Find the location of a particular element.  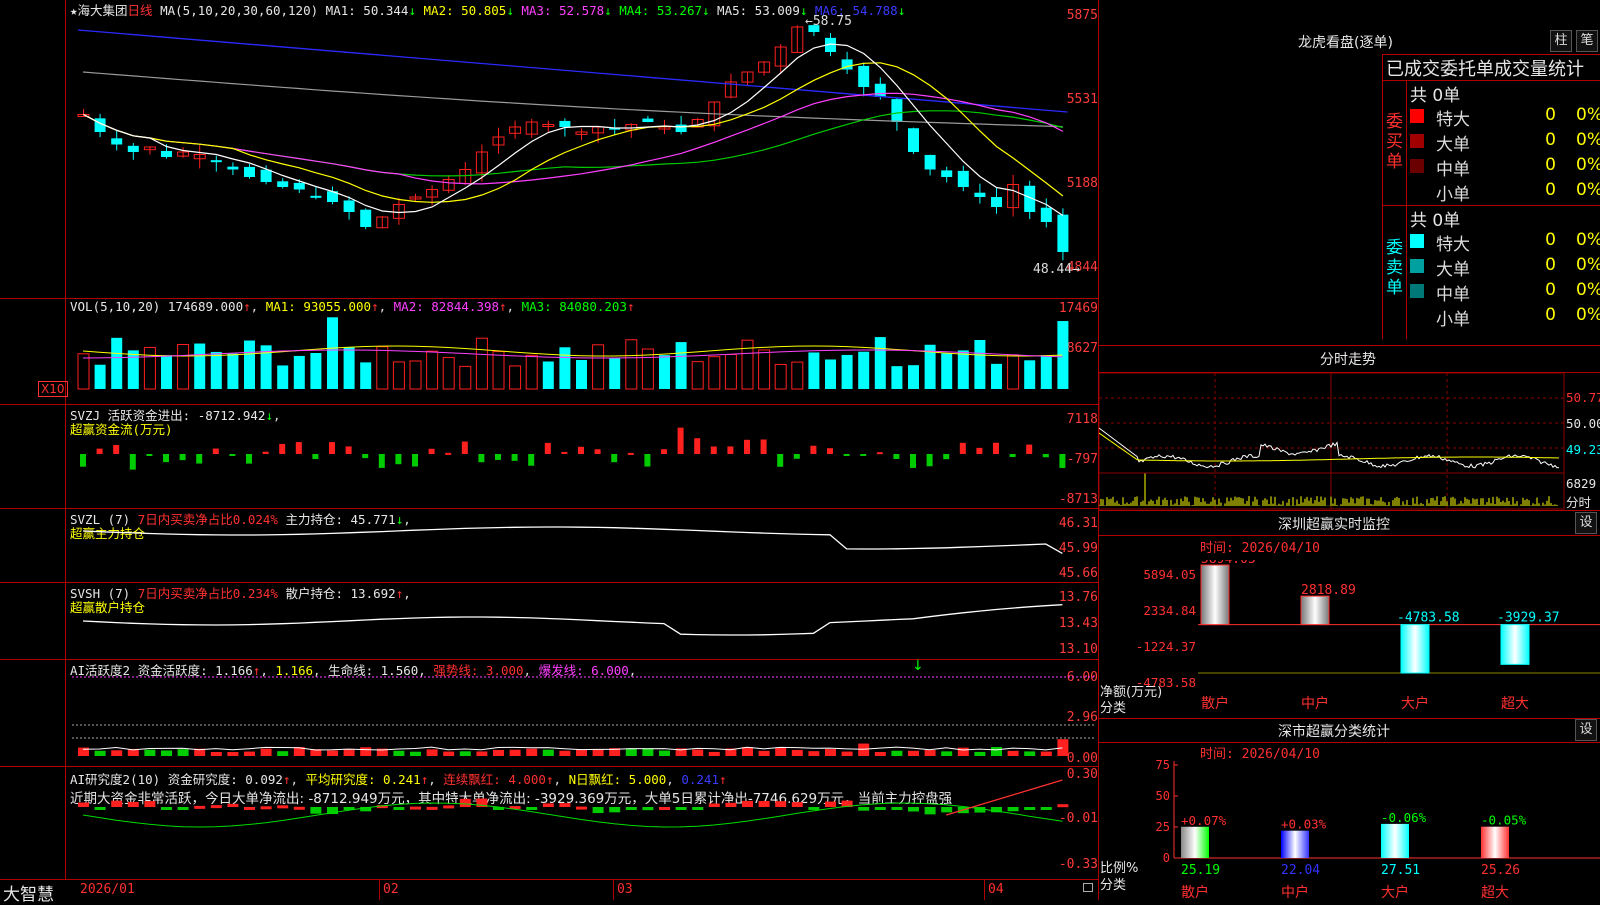

svsh-line-chart is located at coordinates (582, 621).